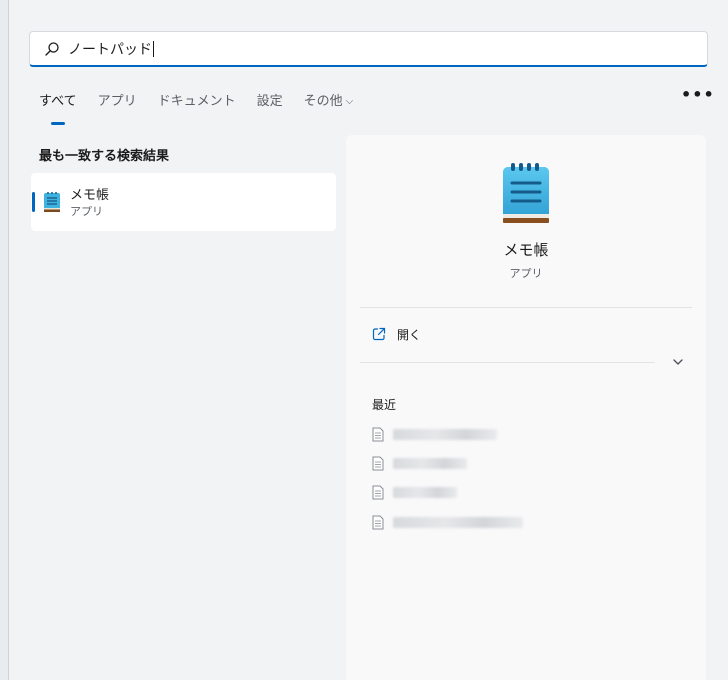 This screenshot has width=728, height=680. I want to click on recent-heading: 最近, so click(384, 405).